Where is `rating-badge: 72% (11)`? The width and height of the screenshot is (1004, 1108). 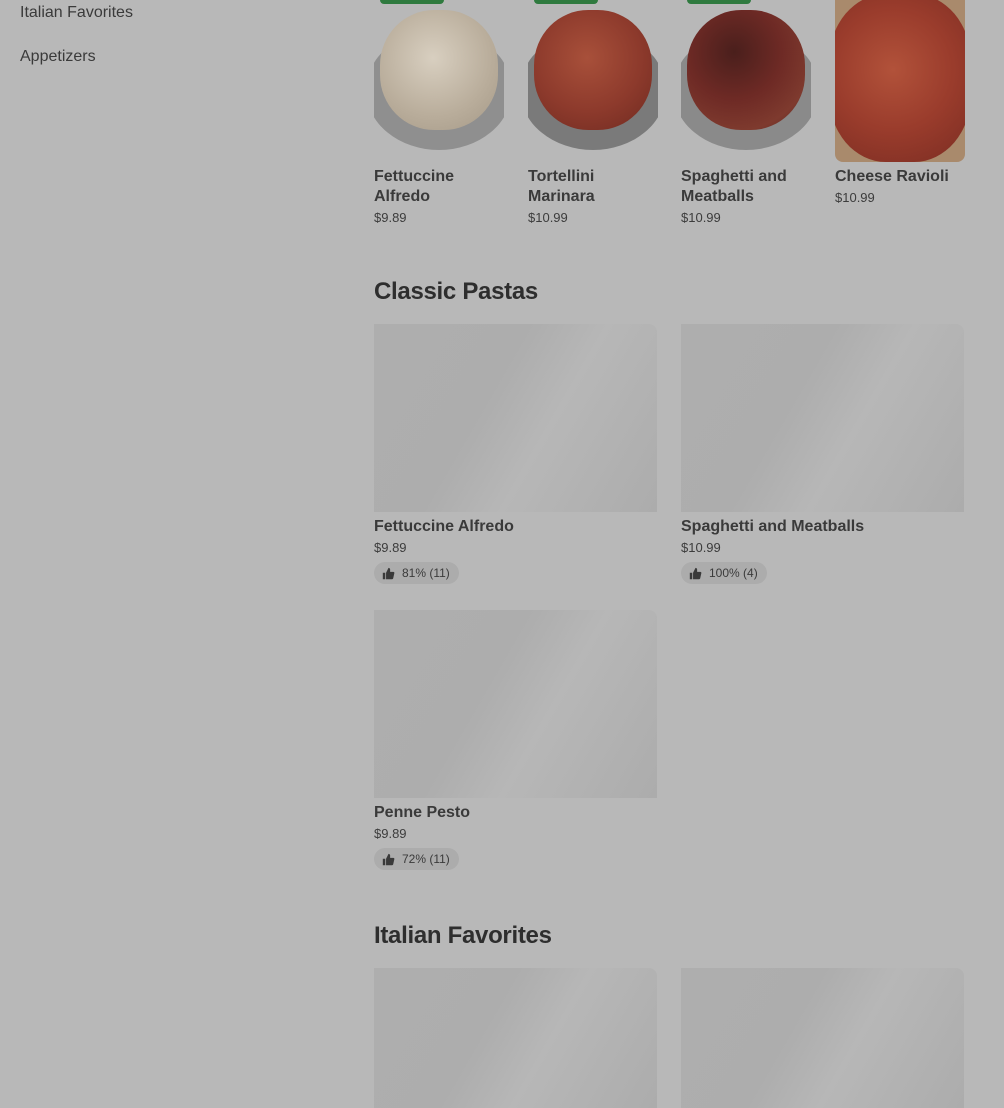 rating-badge: 72% (11) is located at coordinates (416, 859).